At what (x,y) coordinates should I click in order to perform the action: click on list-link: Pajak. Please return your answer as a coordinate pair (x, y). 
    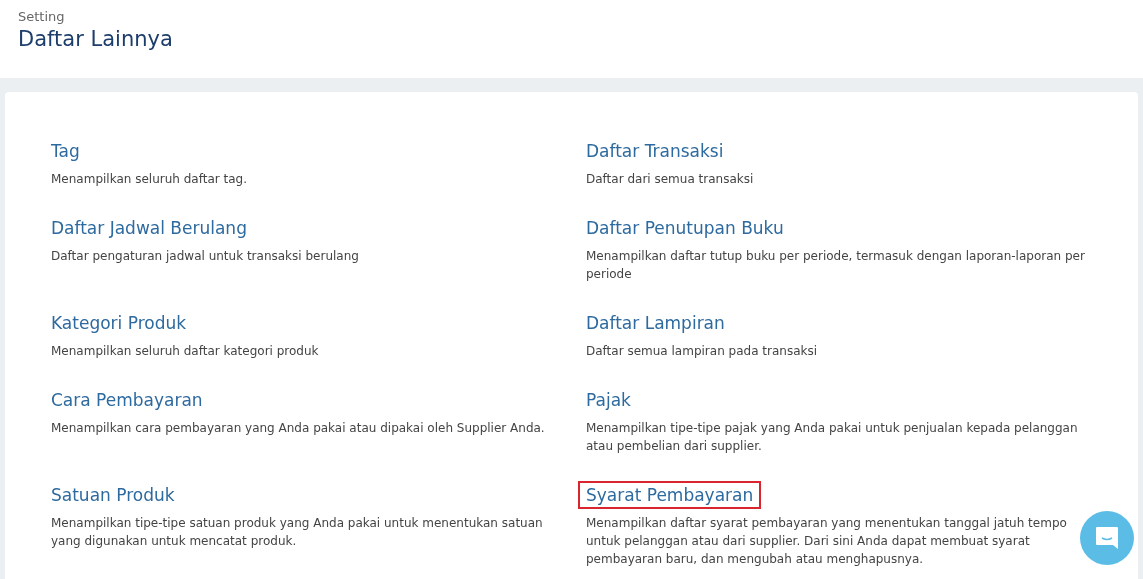
    Looking at the image, I should click on (608, 400).